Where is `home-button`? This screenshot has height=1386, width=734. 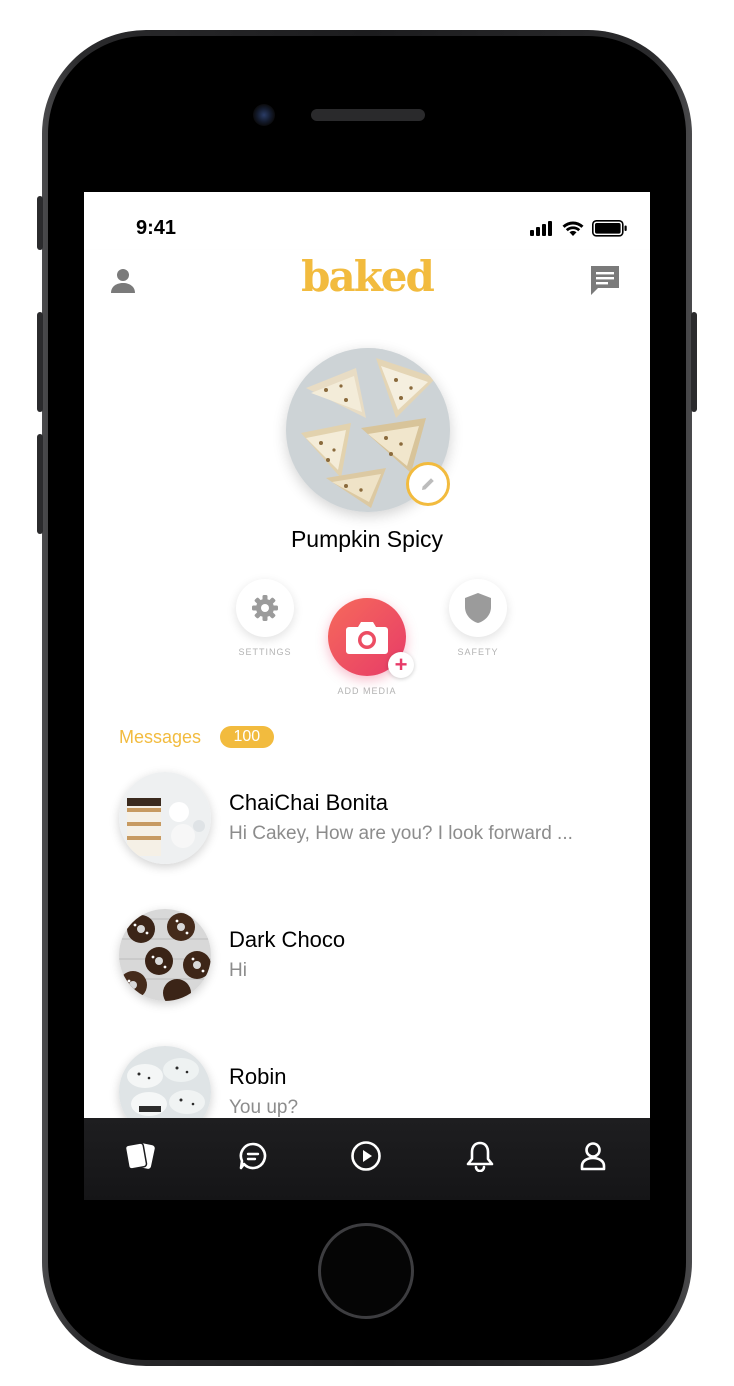
home-button is located at coordinates (366, 1271).